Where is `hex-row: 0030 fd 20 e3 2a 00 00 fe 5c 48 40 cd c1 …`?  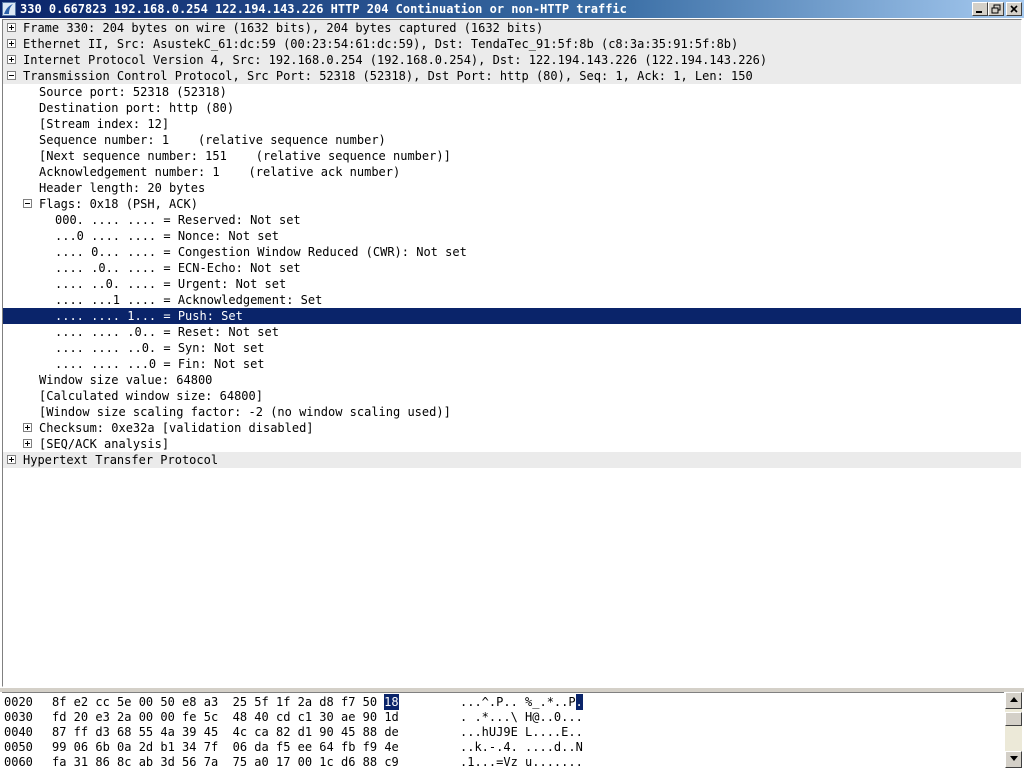
hex-row: 0030 fd 20 e3 2a 00 00 fe 5c 48 40 cd c1 … is located at coordinates (503, 717).